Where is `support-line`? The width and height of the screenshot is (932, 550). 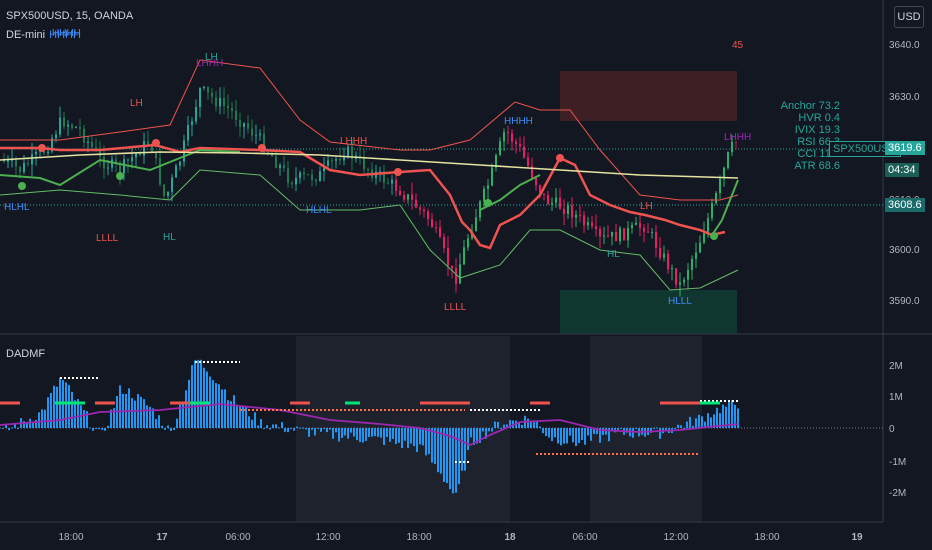 support-line is located at coordinates (725, 207).